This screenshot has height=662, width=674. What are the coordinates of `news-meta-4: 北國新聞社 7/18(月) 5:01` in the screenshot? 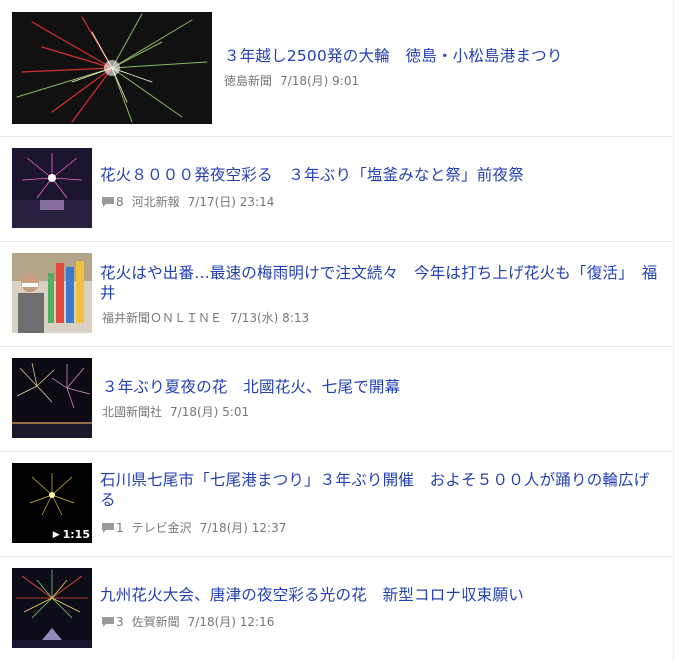 It's located at (175, 412).